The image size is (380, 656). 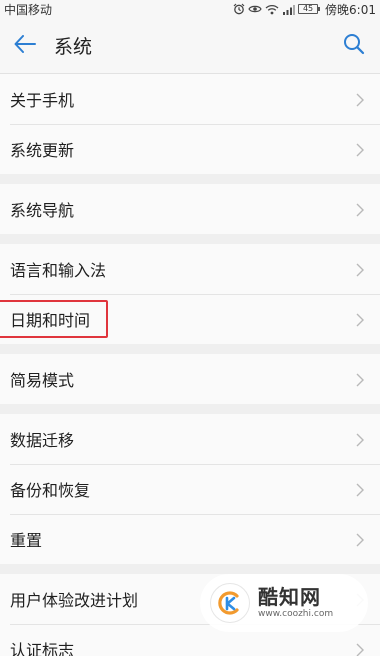 I want to click on eye-icon, so click(x=255, y=9).